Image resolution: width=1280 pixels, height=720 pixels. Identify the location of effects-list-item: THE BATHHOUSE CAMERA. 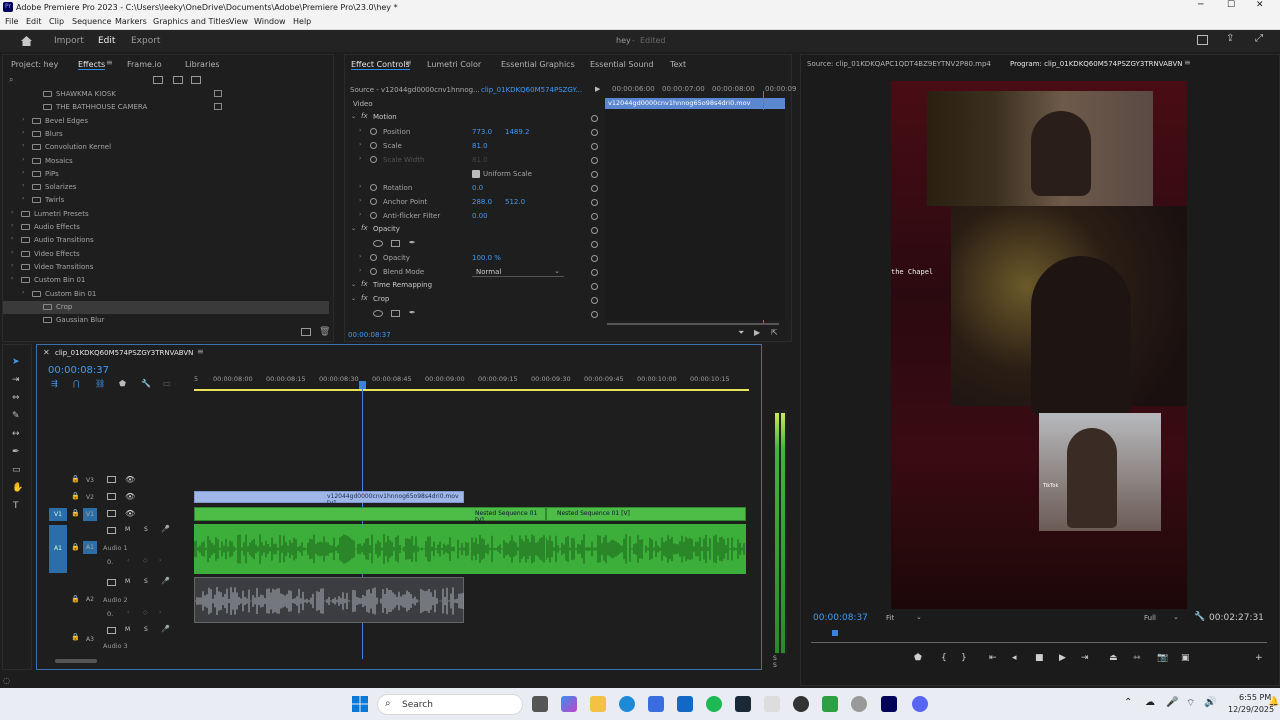
(166, 107).